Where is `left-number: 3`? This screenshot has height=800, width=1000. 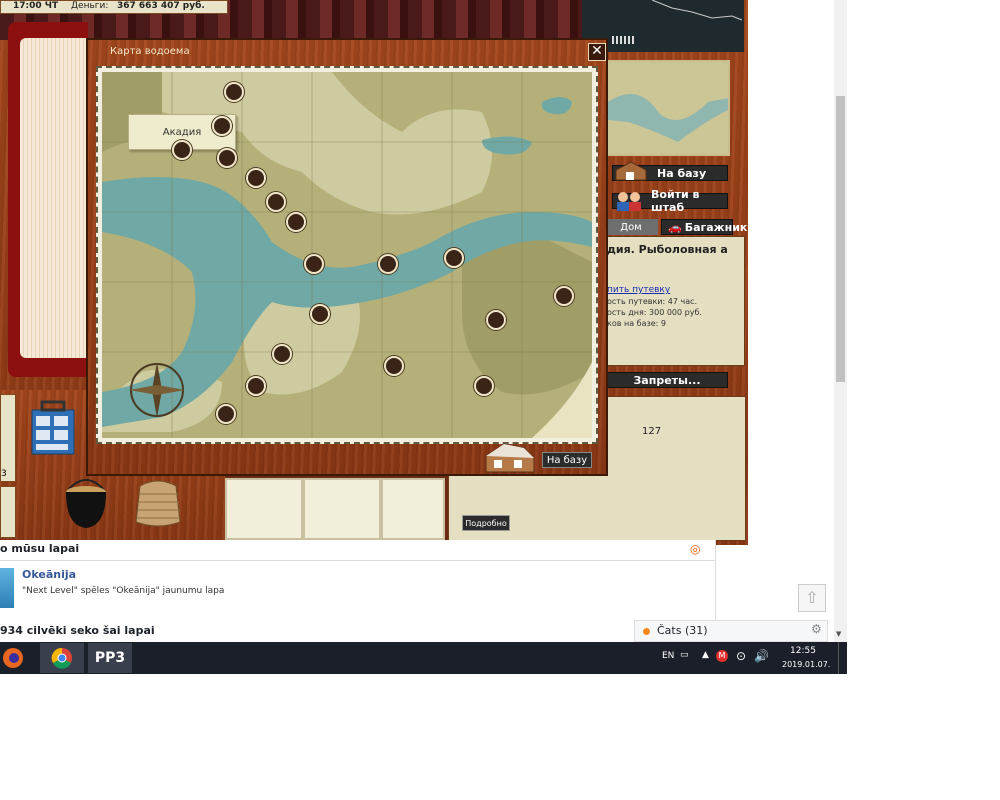 left-number: 3 is located at coordinates (4, 474).